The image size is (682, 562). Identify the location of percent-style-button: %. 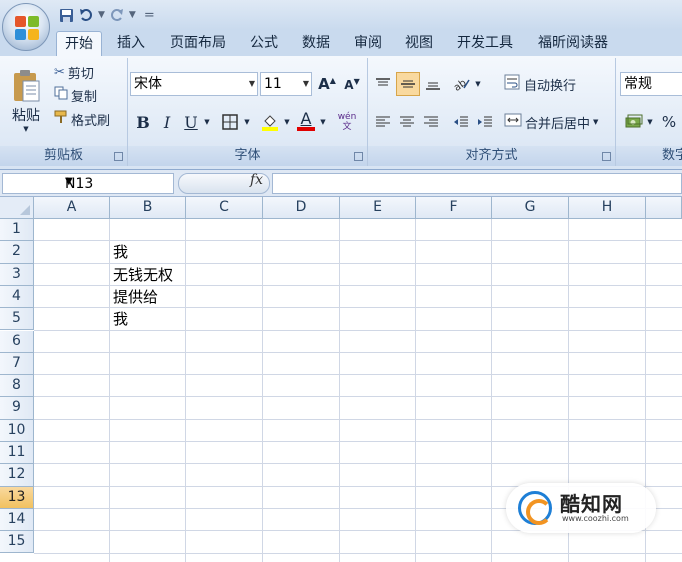
(669, 122).